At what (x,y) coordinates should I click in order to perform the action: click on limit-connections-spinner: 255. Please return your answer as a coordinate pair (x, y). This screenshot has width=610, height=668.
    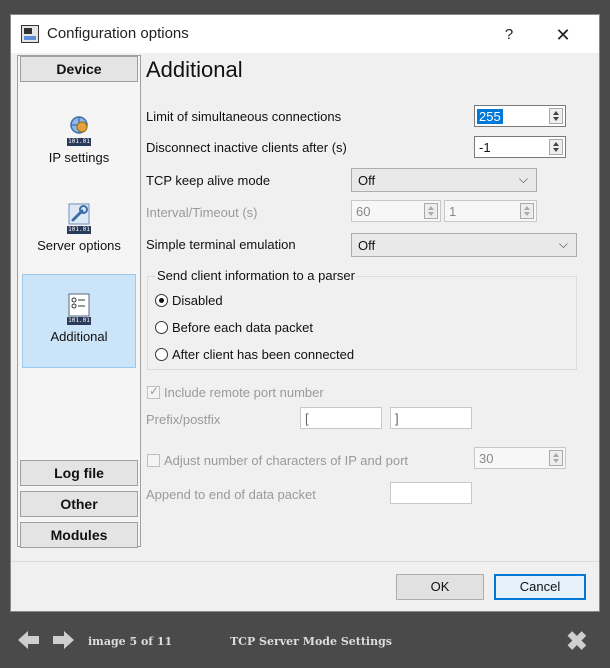
    Looking at the image, I should click on (520, 116).